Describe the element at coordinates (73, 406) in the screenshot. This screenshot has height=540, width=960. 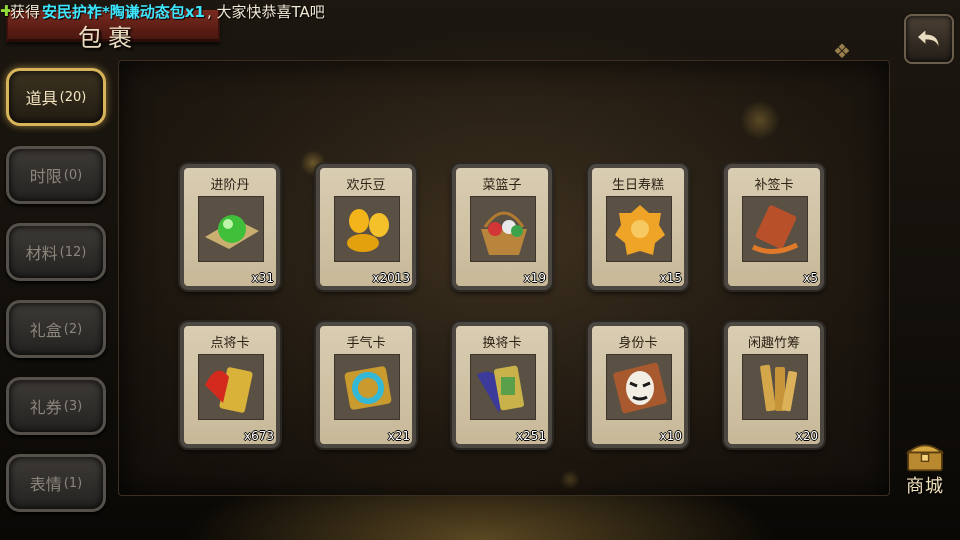
I see `tab-count: (3)` at that location.